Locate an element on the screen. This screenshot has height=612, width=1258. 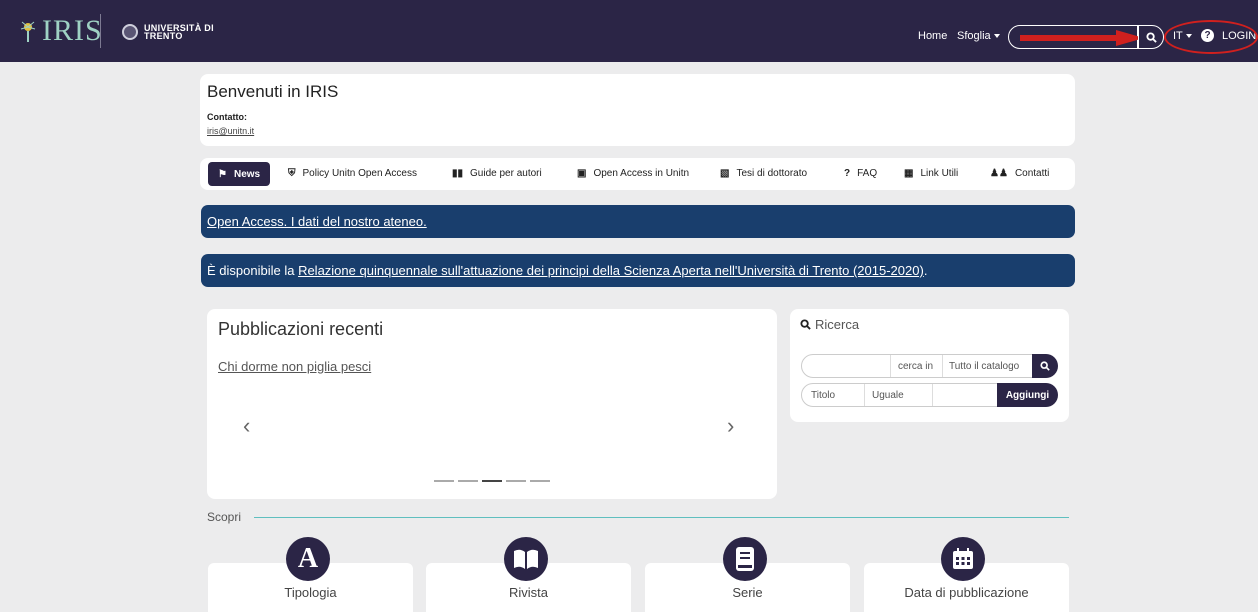
table-icon: ▦ is located at coordinates (909, 173).